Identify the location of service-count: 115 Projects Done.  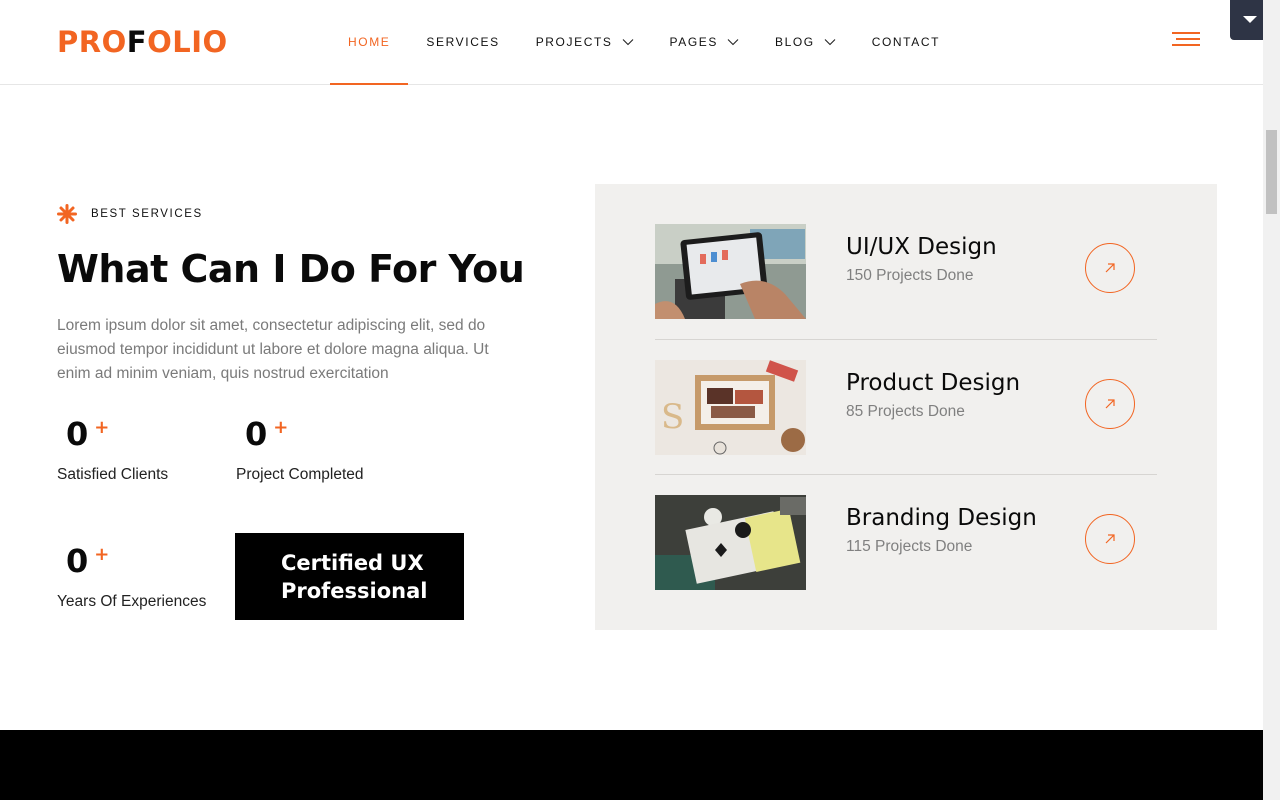
(909, 546).